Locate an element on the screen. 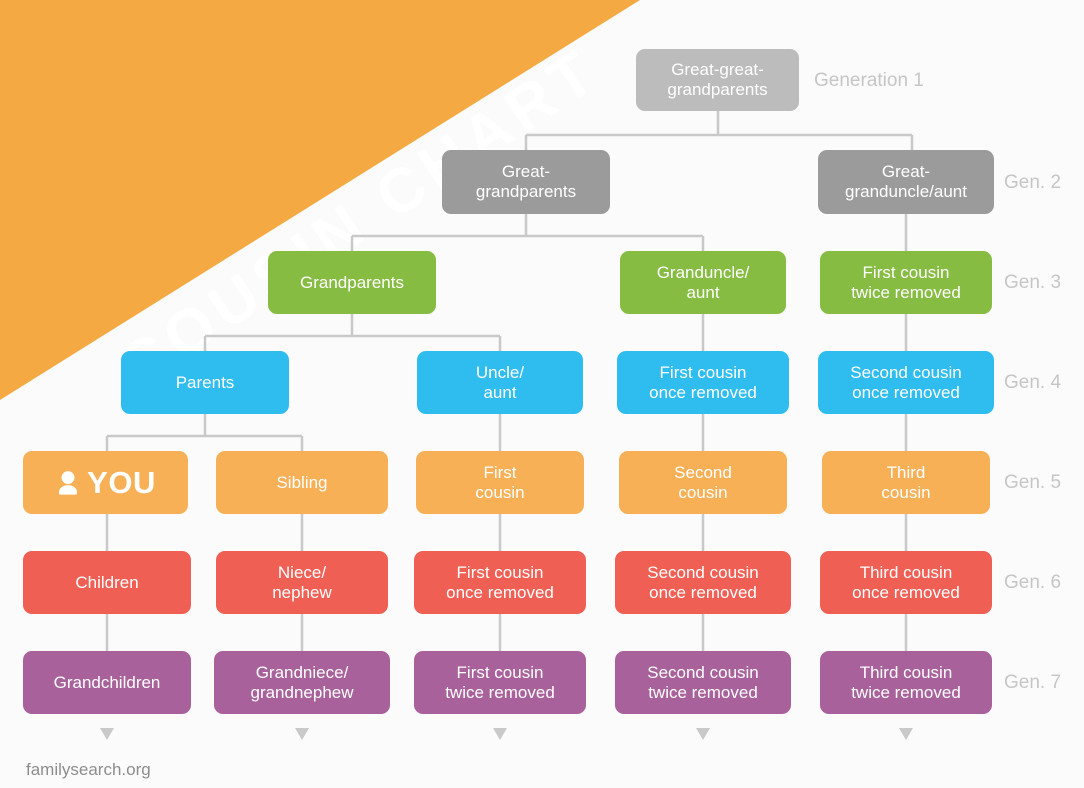  node-third-cousin-once-removed-g6: Third cousin once removed is located at coordinates (906, 582).